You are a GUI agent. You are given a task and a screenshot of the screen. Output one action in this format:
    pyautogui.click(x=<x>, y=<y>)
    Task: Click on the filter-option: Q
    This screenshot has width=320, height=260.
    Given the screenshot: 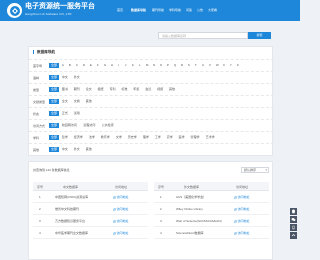 What is the action you would take?
    pyautogui.click(x=175, y=65)
    